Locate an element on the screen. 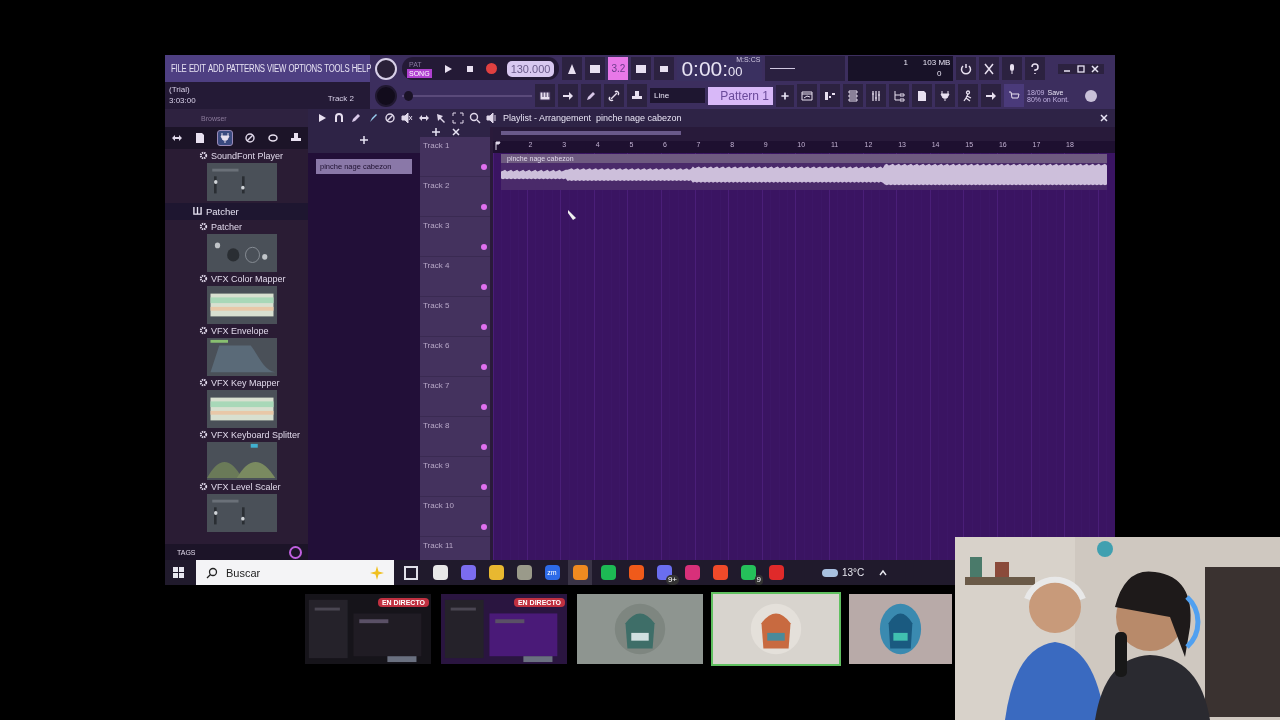  plugin-item: VFX Level Scaler is located at coordinates (253, 487).